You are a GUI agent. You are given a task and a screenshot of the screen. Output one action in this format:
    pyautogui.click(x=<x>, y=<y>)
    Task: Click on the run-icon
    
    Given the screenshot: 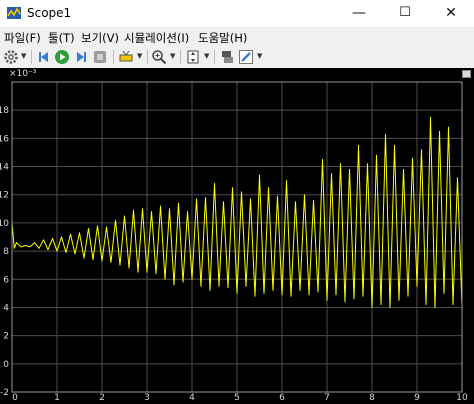 What is the action you would take?
    pyautogui.click(x=62, y=57)
    